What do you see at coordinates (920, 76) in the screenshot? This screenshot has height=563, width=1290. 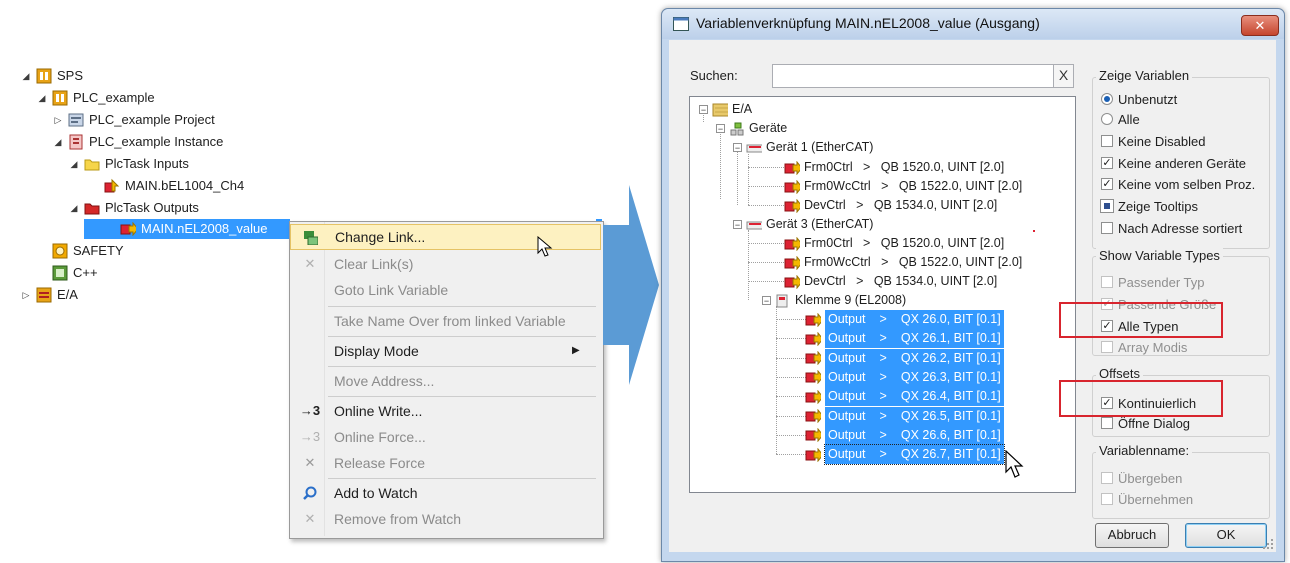 I see `search-input` at bounding box center [920, 76].